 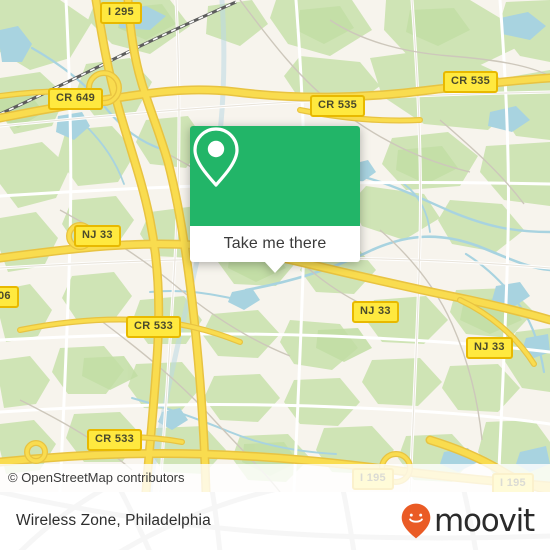 I want to click on road-shield: 06, so click(x=9, y=297).